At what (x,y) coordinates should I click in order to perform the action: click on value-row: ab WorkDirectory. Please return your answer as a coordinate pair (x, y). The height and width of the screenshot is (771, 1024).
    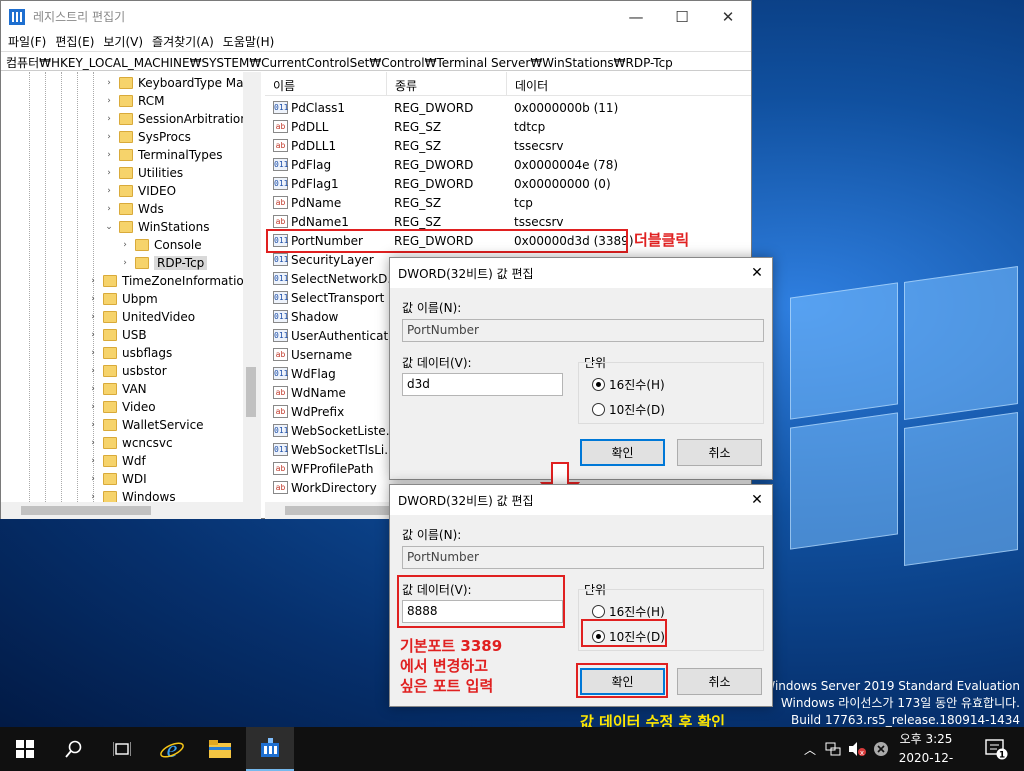
    Looking at the image, I should click on (329, 487).